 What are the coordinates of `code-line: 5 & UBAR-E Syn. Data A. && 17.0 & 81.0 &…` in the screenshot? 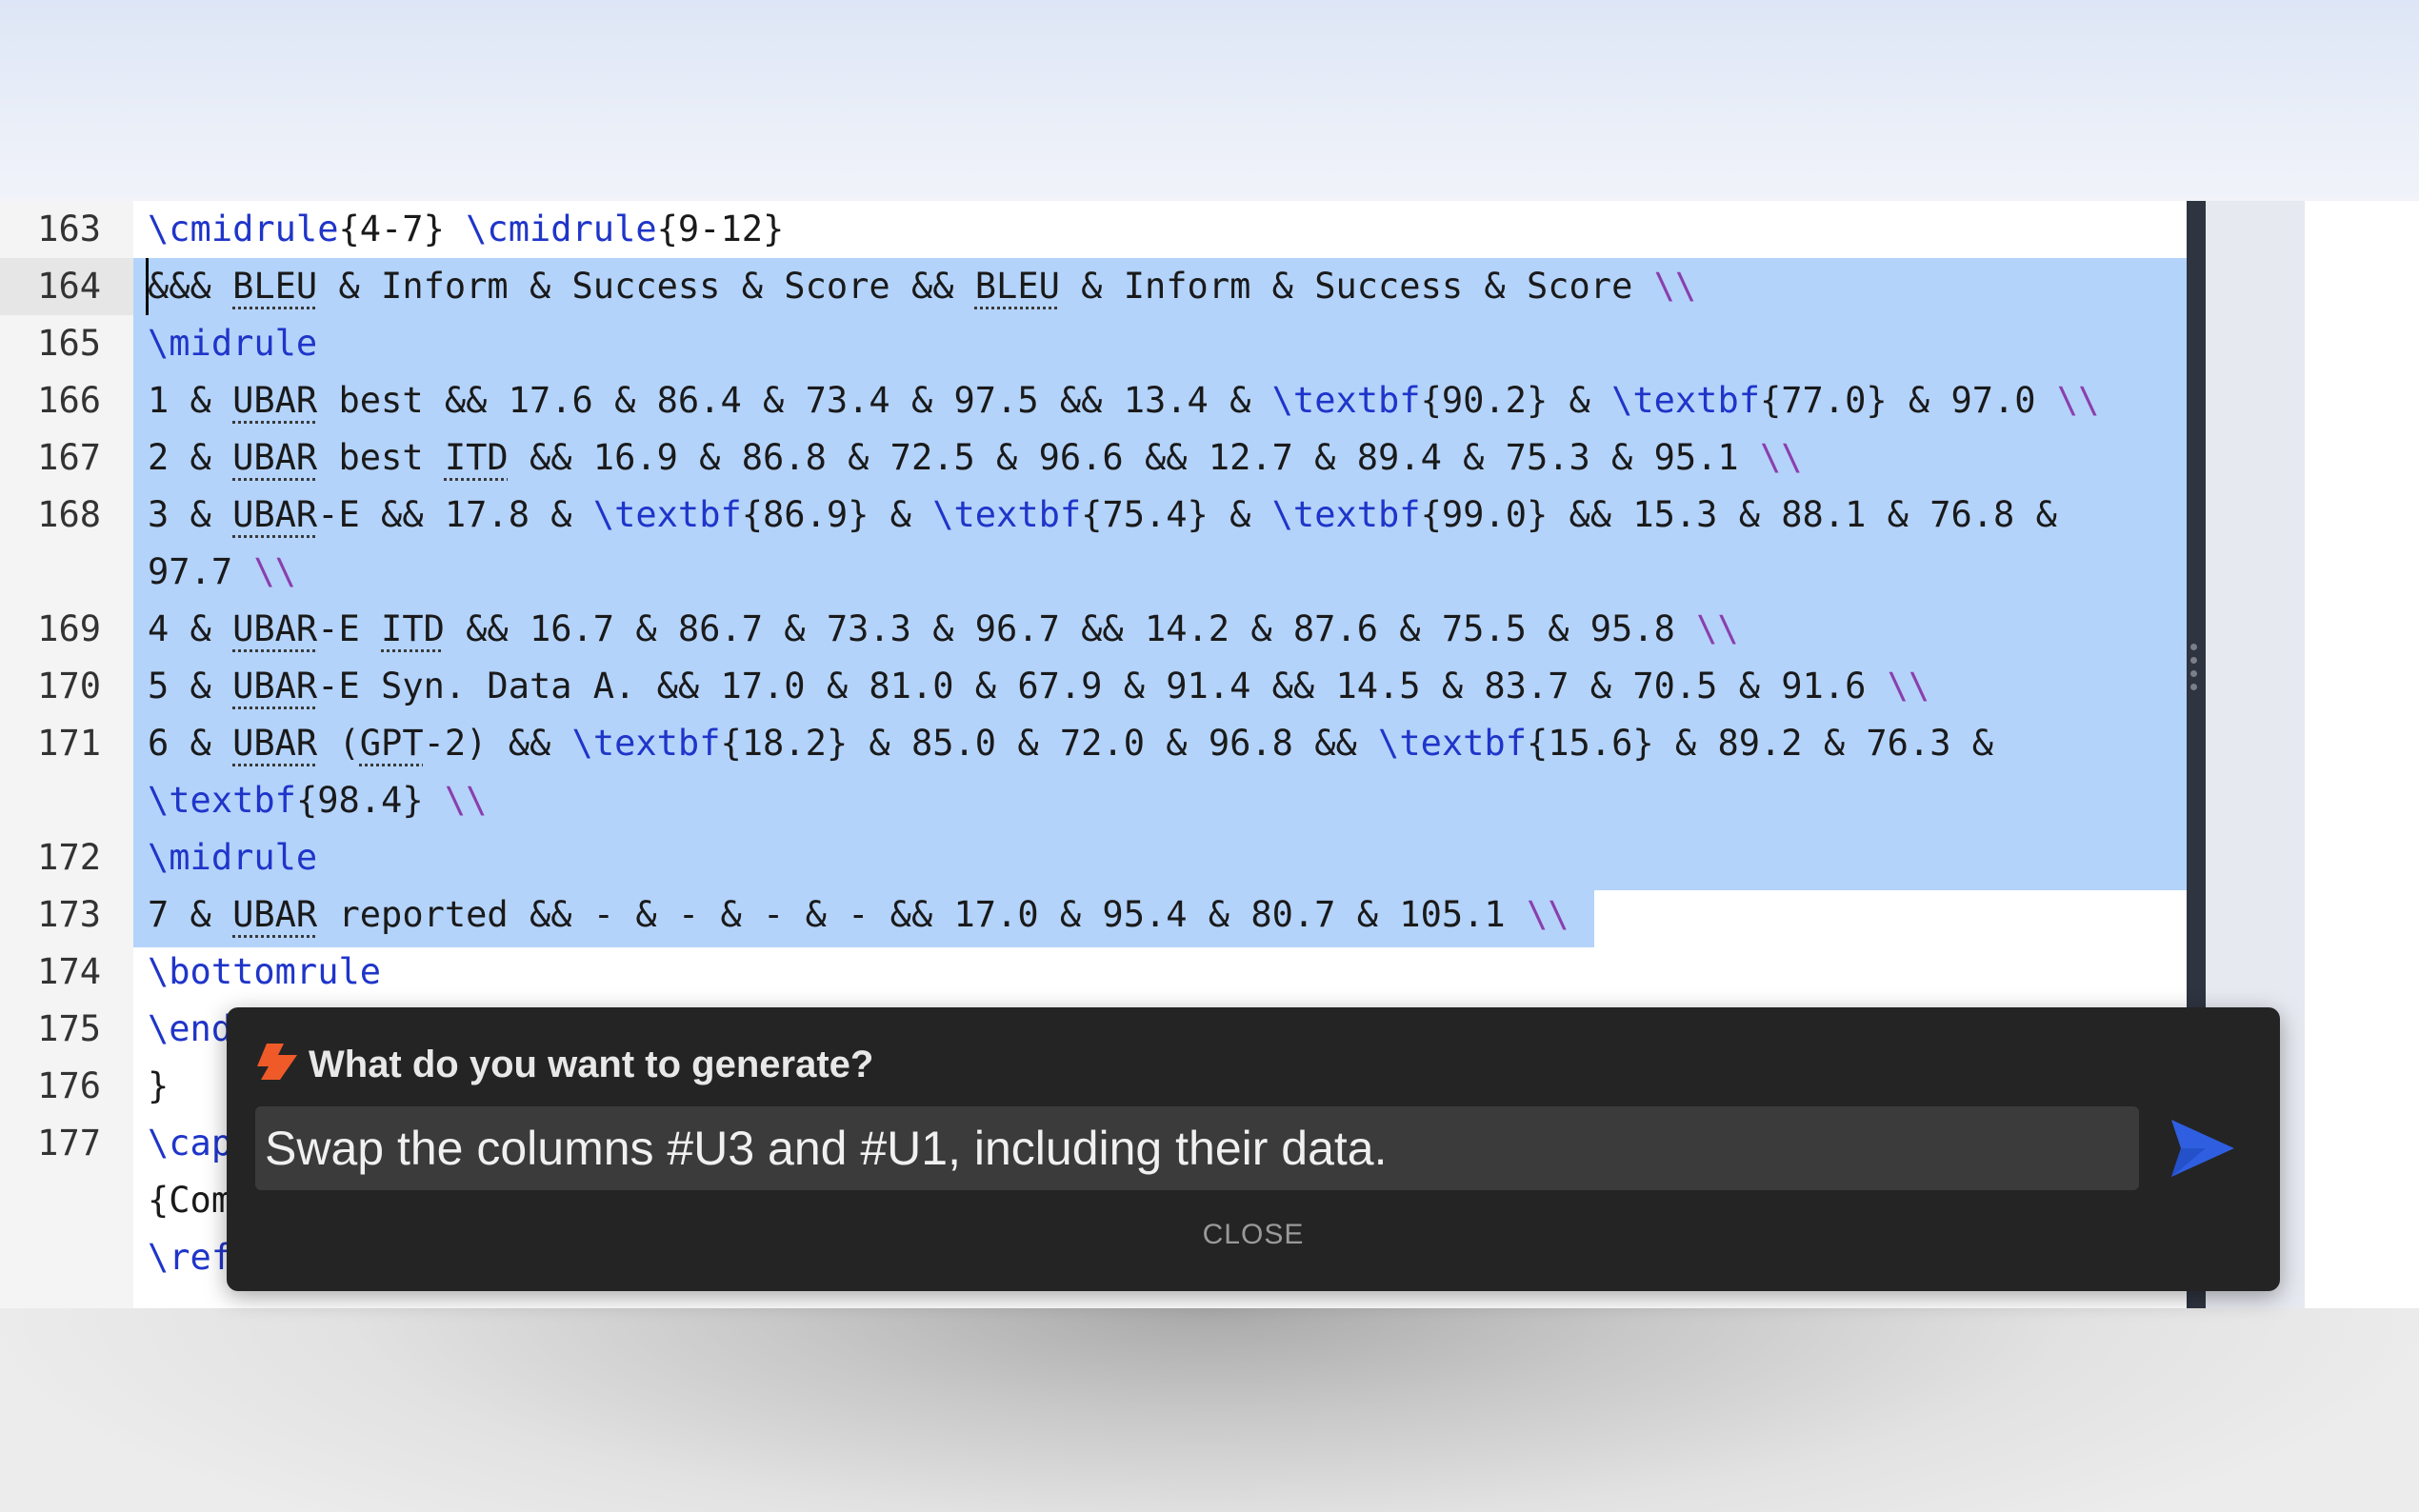 It's located at (1038, 686).